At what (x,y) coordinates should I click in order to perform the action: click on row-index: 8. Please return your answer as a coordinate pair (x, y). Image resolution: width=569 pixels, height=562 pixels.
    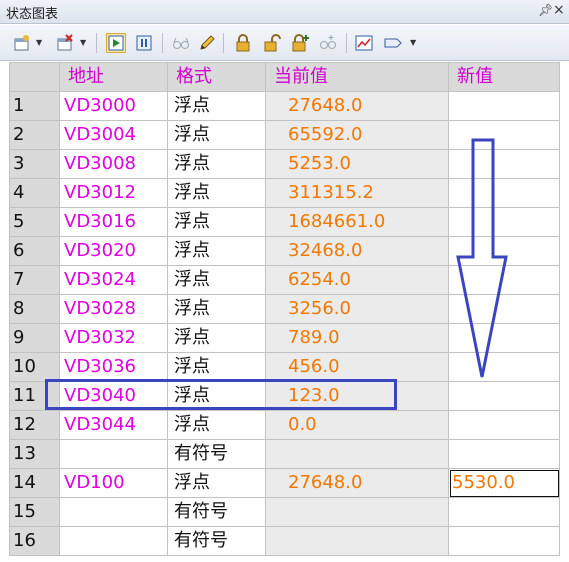
    Looking at the image, I should click on (34, 309).